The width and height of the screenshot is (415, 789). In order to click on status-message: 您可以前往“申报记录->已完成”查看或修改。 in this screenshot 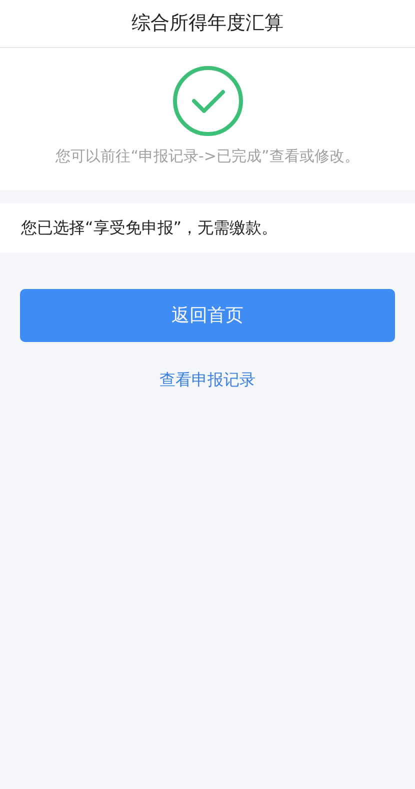, I will do `click(208, 156)`.